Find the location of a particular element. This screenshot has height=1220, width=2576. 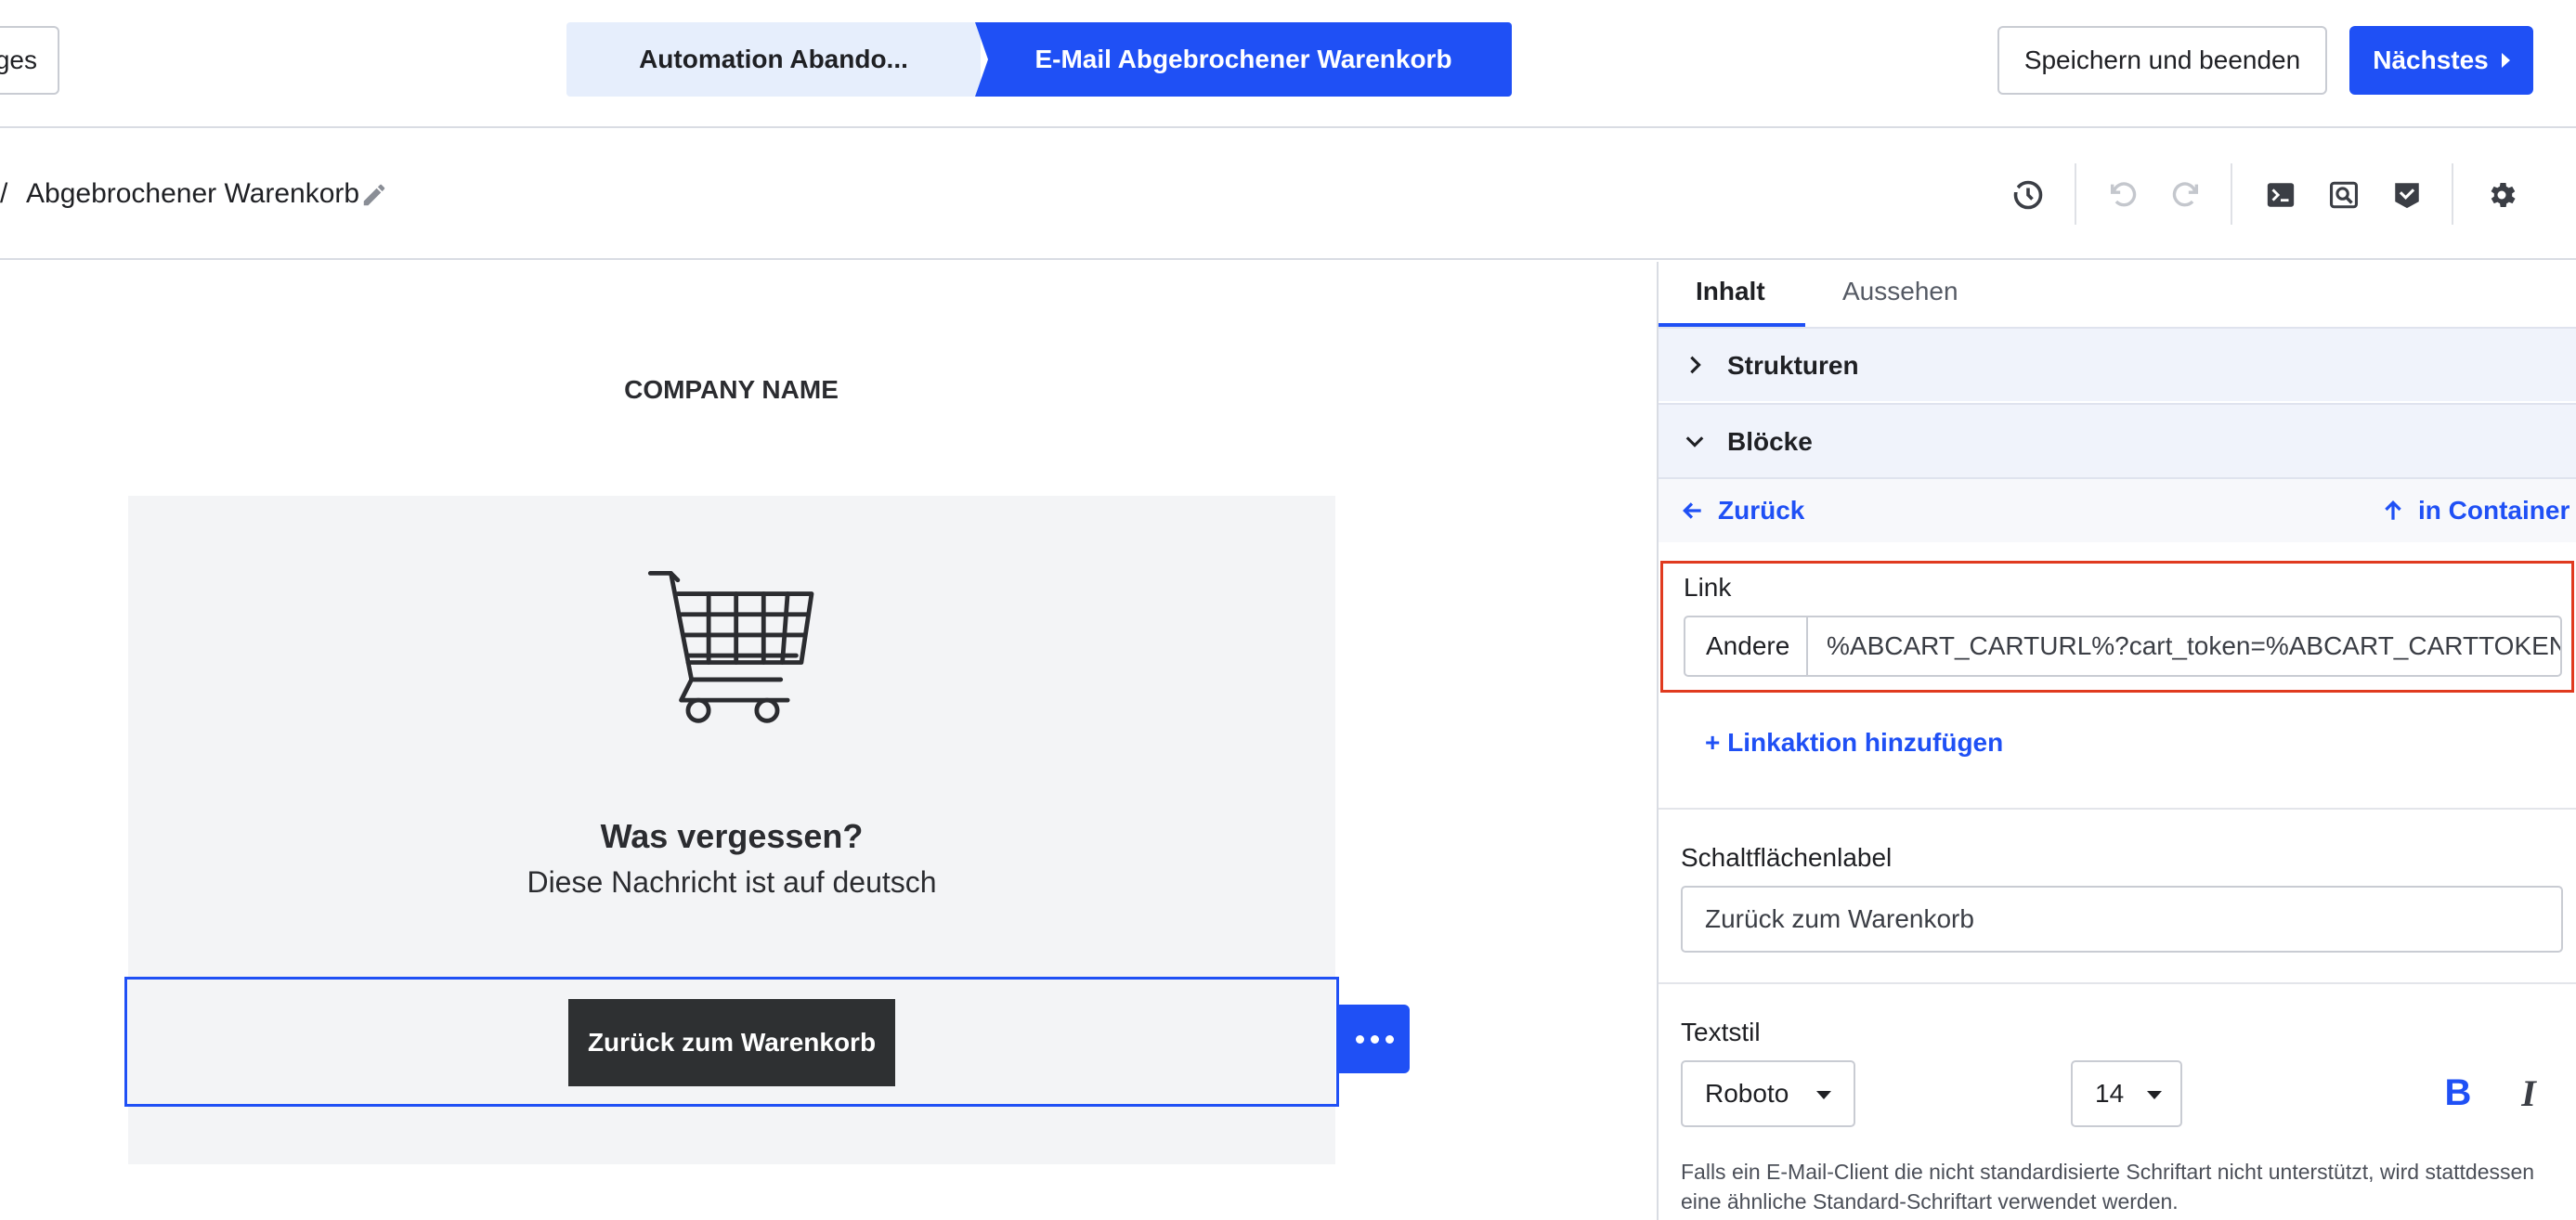

font-size-value: 14 is located at coordinates (2110, 1093).